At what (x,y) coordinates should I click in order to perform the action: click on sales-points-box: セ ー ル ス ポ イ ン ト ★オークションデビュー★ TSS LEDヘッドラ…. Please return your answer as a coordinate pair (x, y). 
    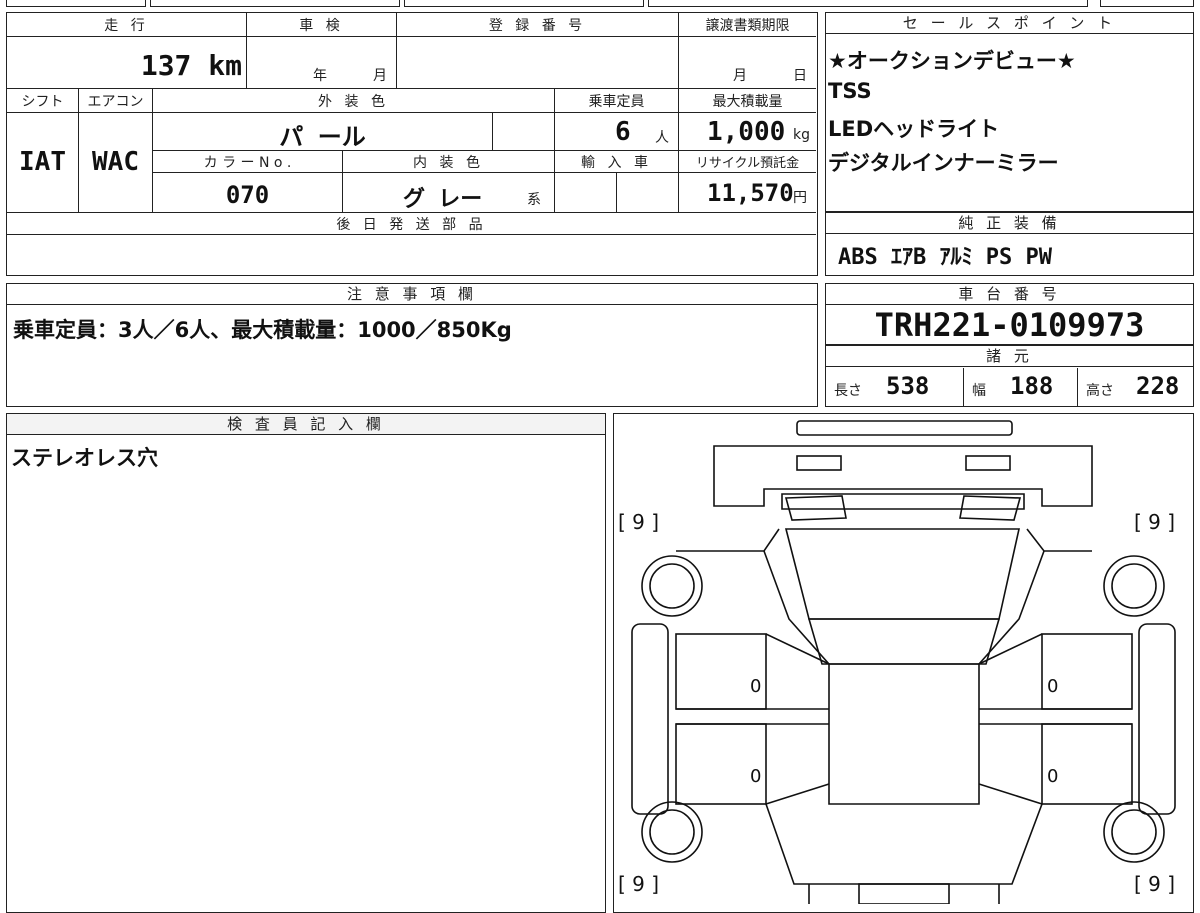
    Looking at the image, I should click on (1009, 112).